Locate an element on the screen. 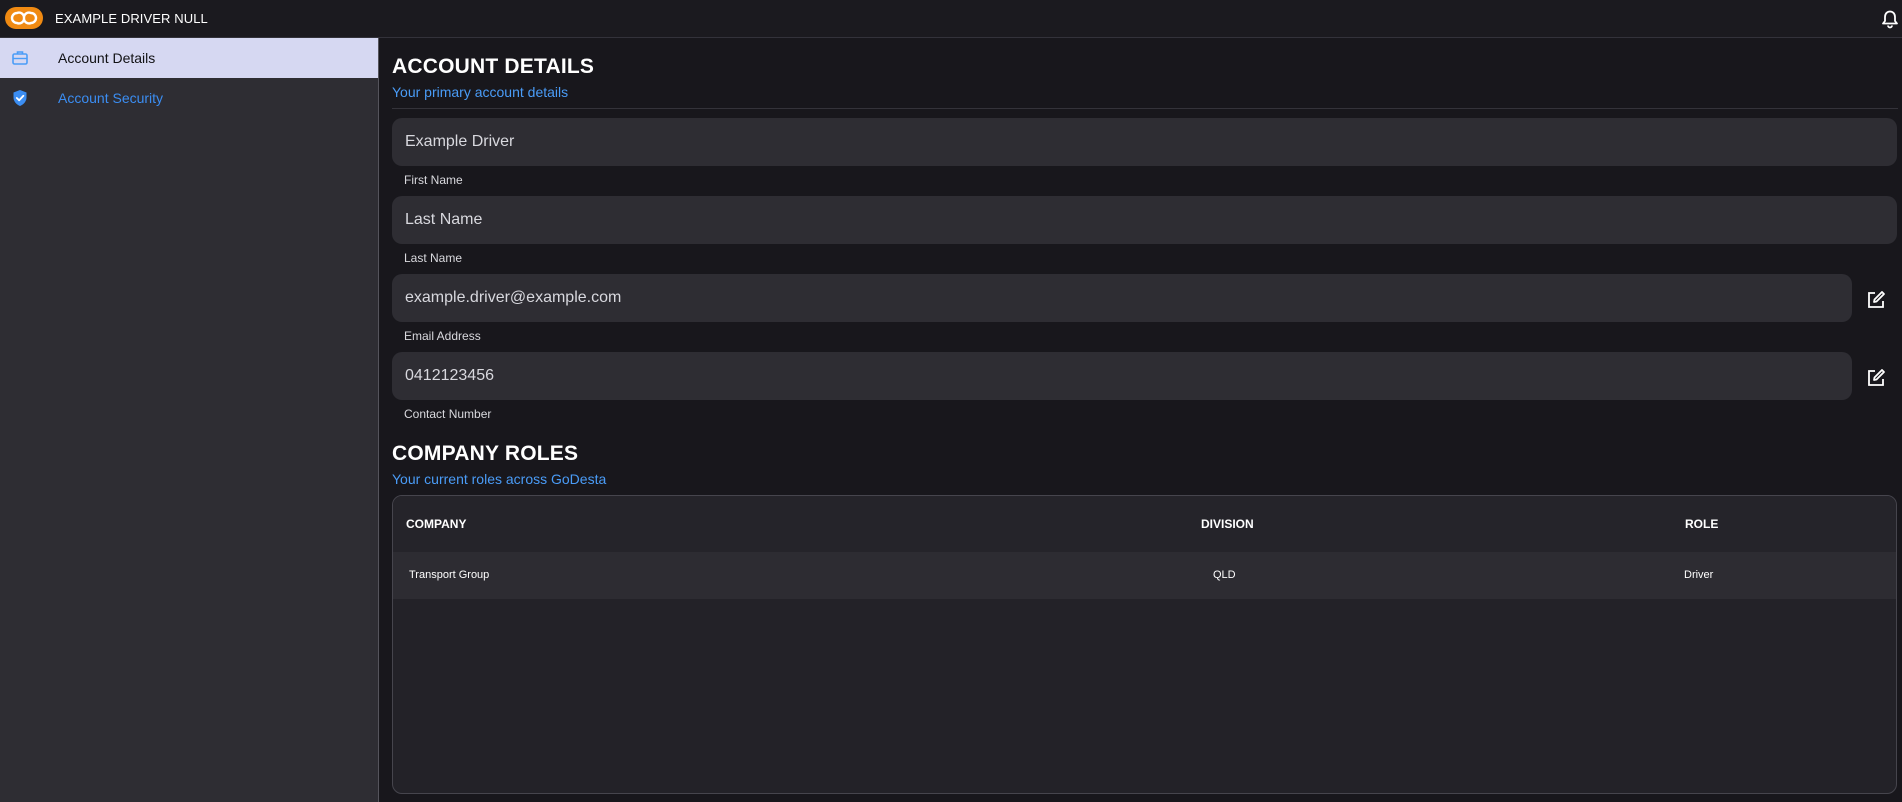 The width and height of the screenshot is (1902, 802). sidebar-item-account-security: Account Security is located at coordinates (189, 98).